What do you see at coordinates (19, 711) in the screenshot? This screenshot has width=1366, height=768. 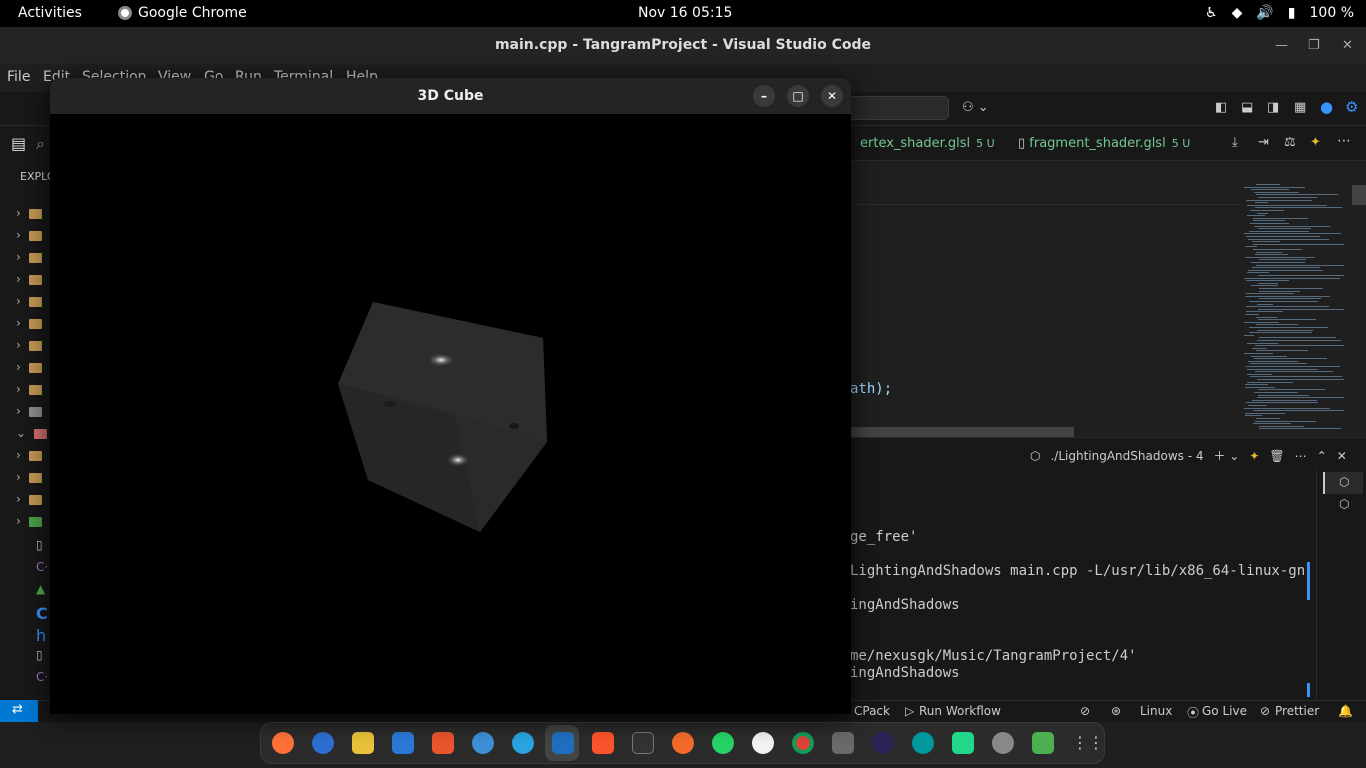 I see `remote-indicator: ⇄` at bounding box center [19, 711].